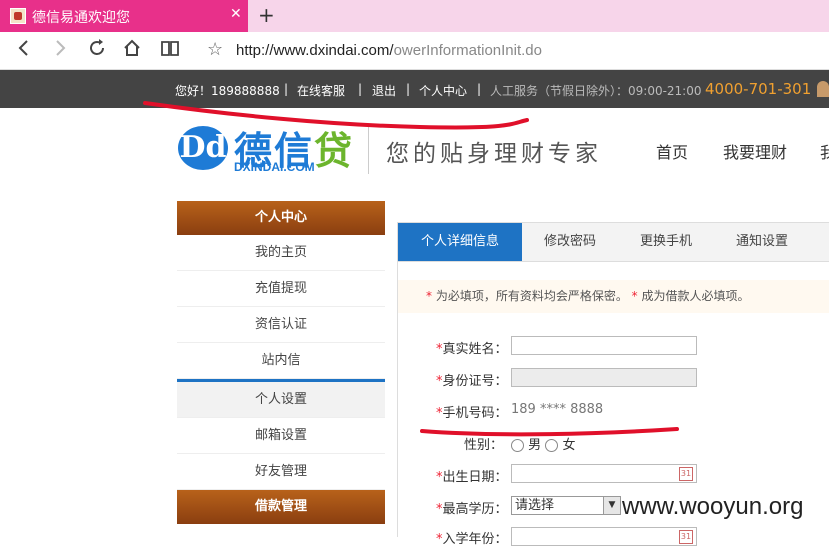  What do you see at coordinates (596, 91) in the screenshot?
I see `service-hours: 人工服务（节假日除外）：09:00-21:00` at bounding box center [596, 91].